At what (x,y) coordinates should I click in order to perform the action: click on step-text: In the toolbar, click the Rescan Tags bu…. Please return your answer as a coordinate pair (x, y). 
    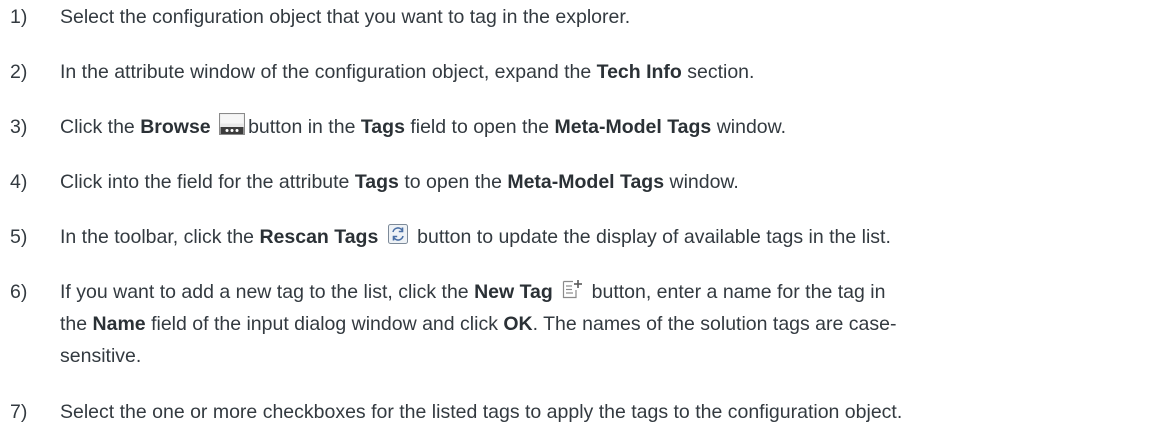
    Looking at the image, I should click on (614, 237).